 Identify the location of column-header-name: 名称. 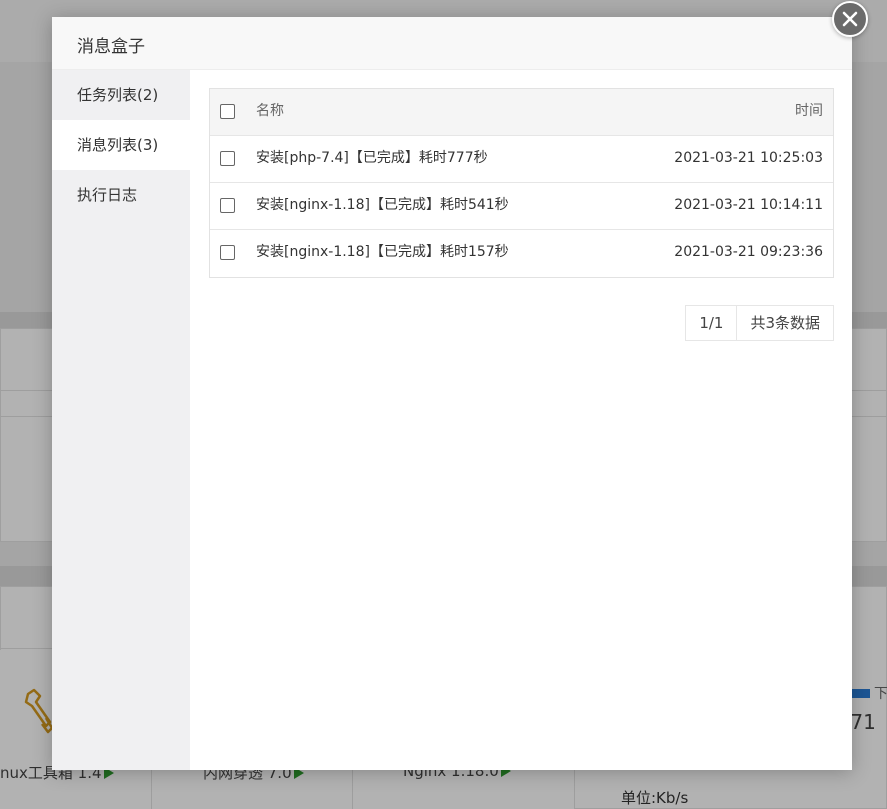
(270, 111).